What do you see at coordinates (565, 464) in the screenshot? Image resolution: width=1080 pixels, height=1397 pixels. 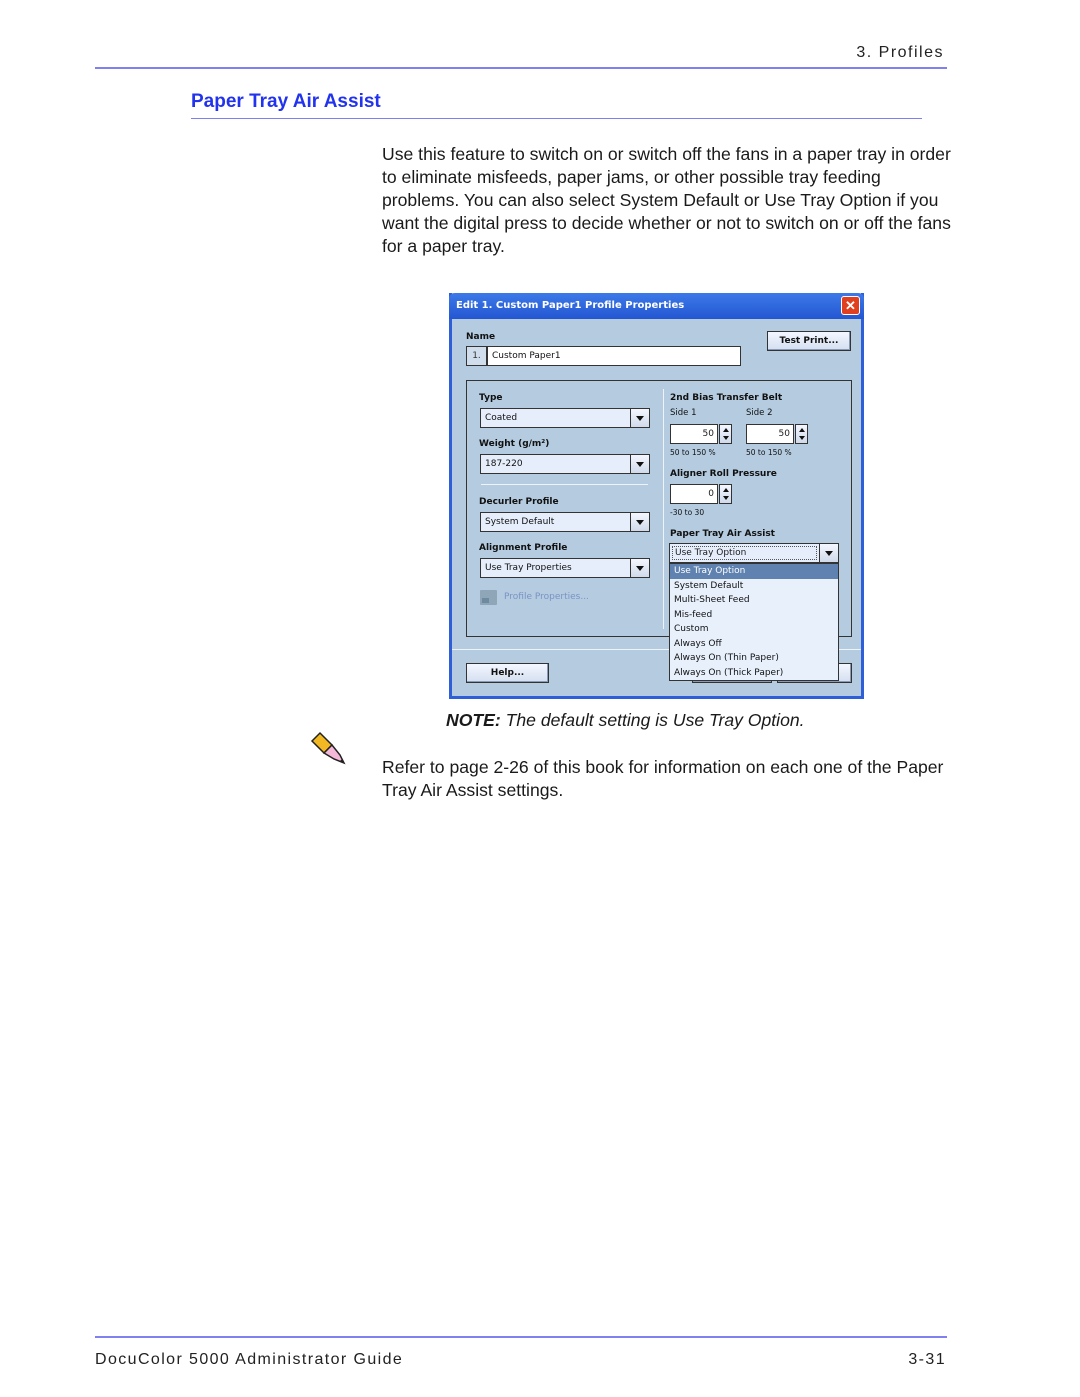 I see `weight-select: 187-220` at bounding box center [565, 464].